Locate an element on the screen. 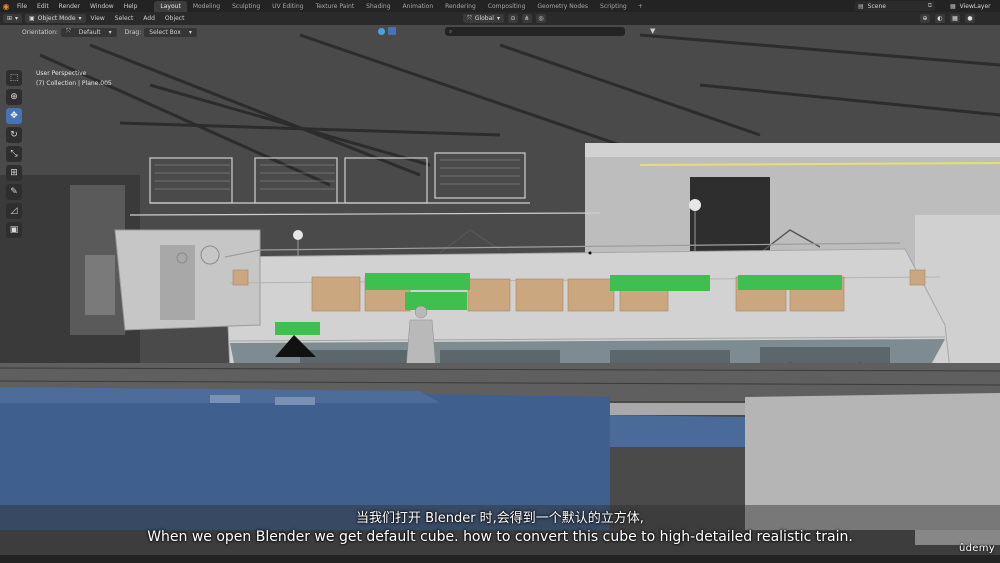 The height and width of the screenshot is (563, 1000). object-info: (7) Collection | Plane.005 is located at coordinates (74, 83).